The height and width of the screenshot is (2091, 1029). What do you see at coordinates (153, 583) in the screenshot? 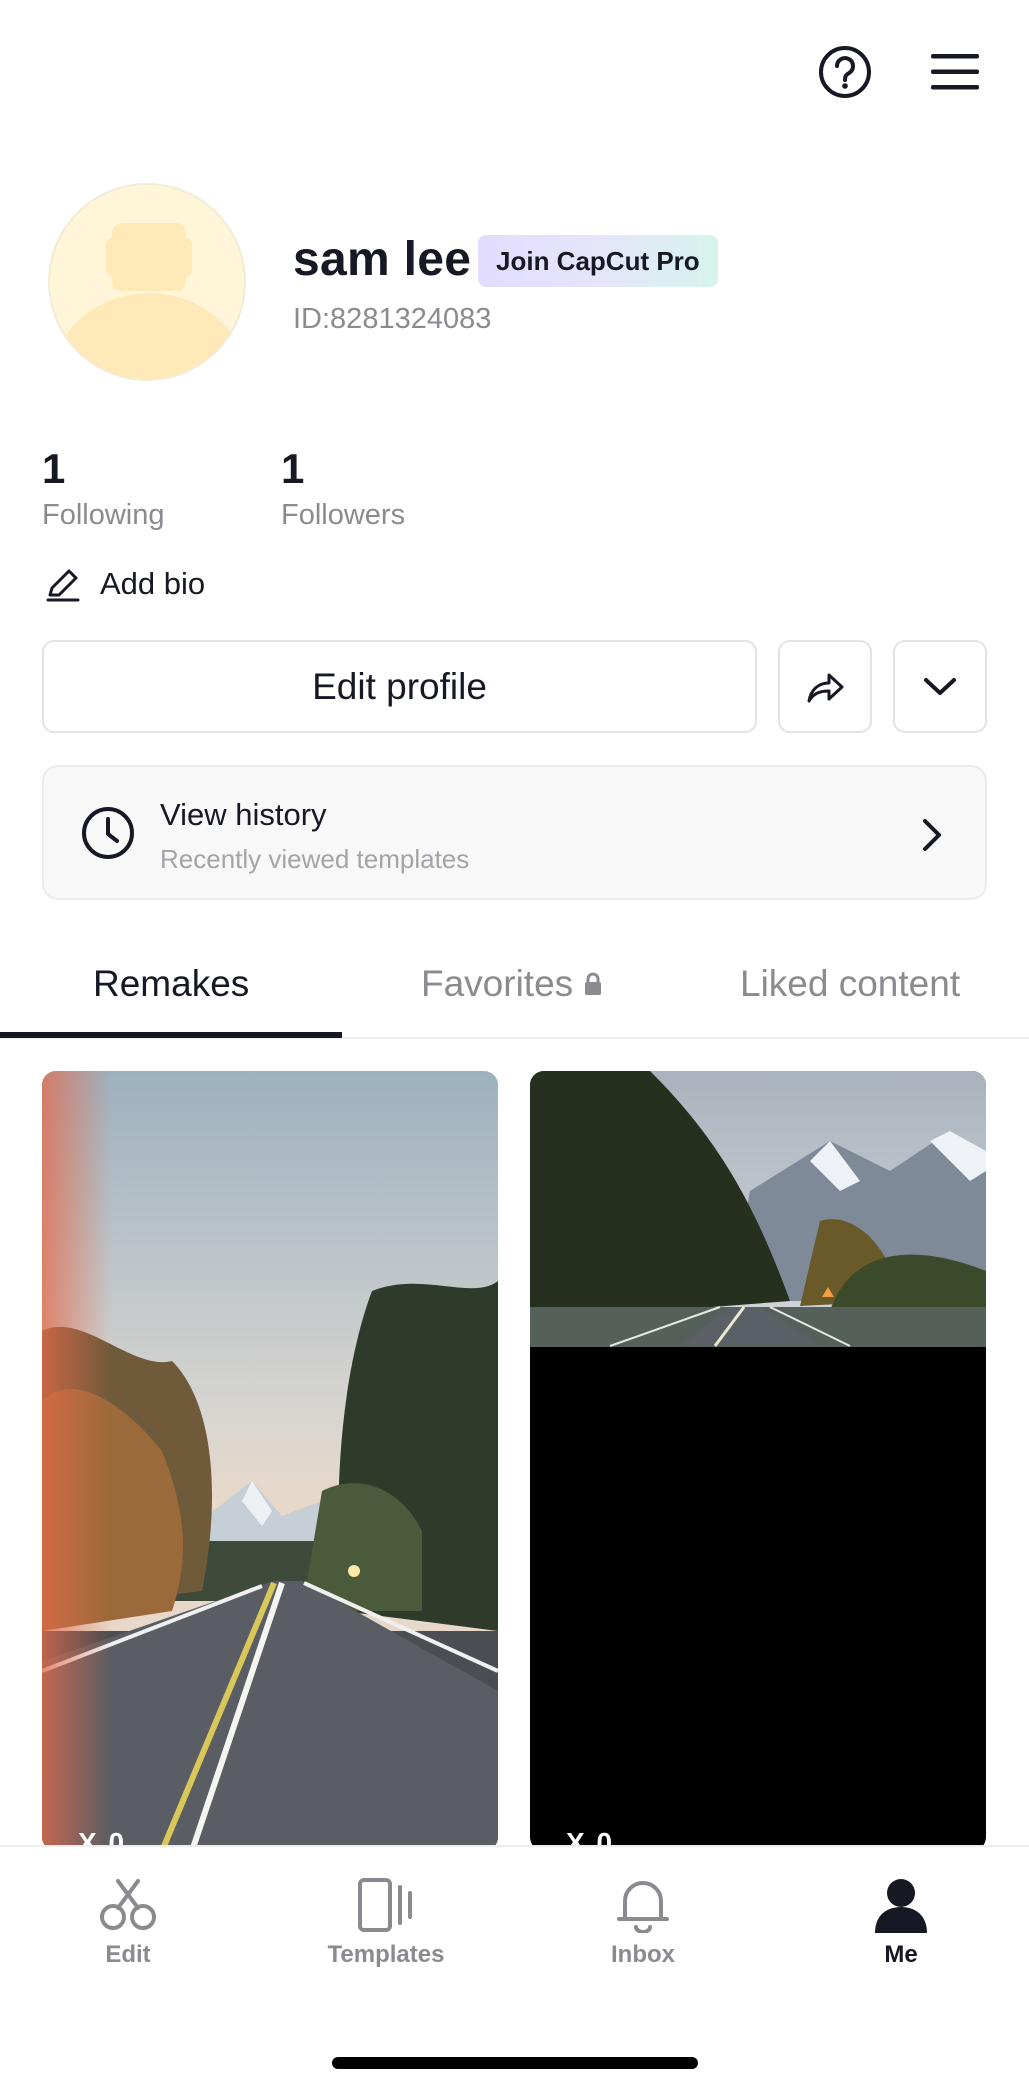
I see `add-bio-label: Add bio` at bounding box center [153, 583].